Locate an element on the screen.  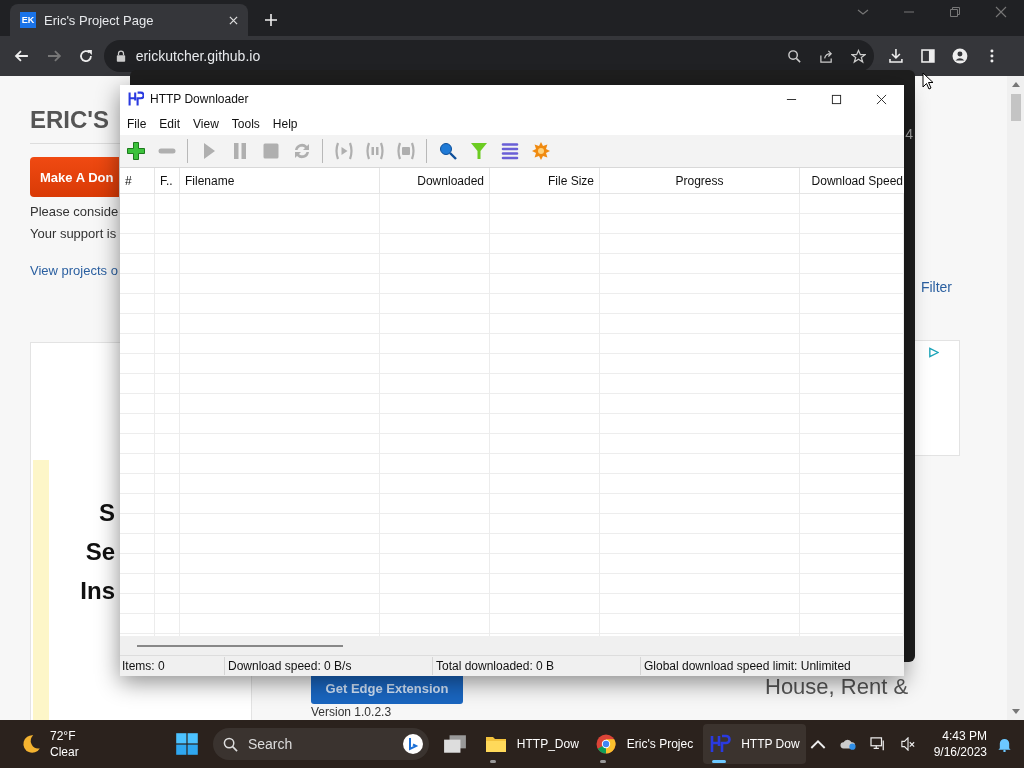
page-text: Your support is is located at coordinates (73, 234).